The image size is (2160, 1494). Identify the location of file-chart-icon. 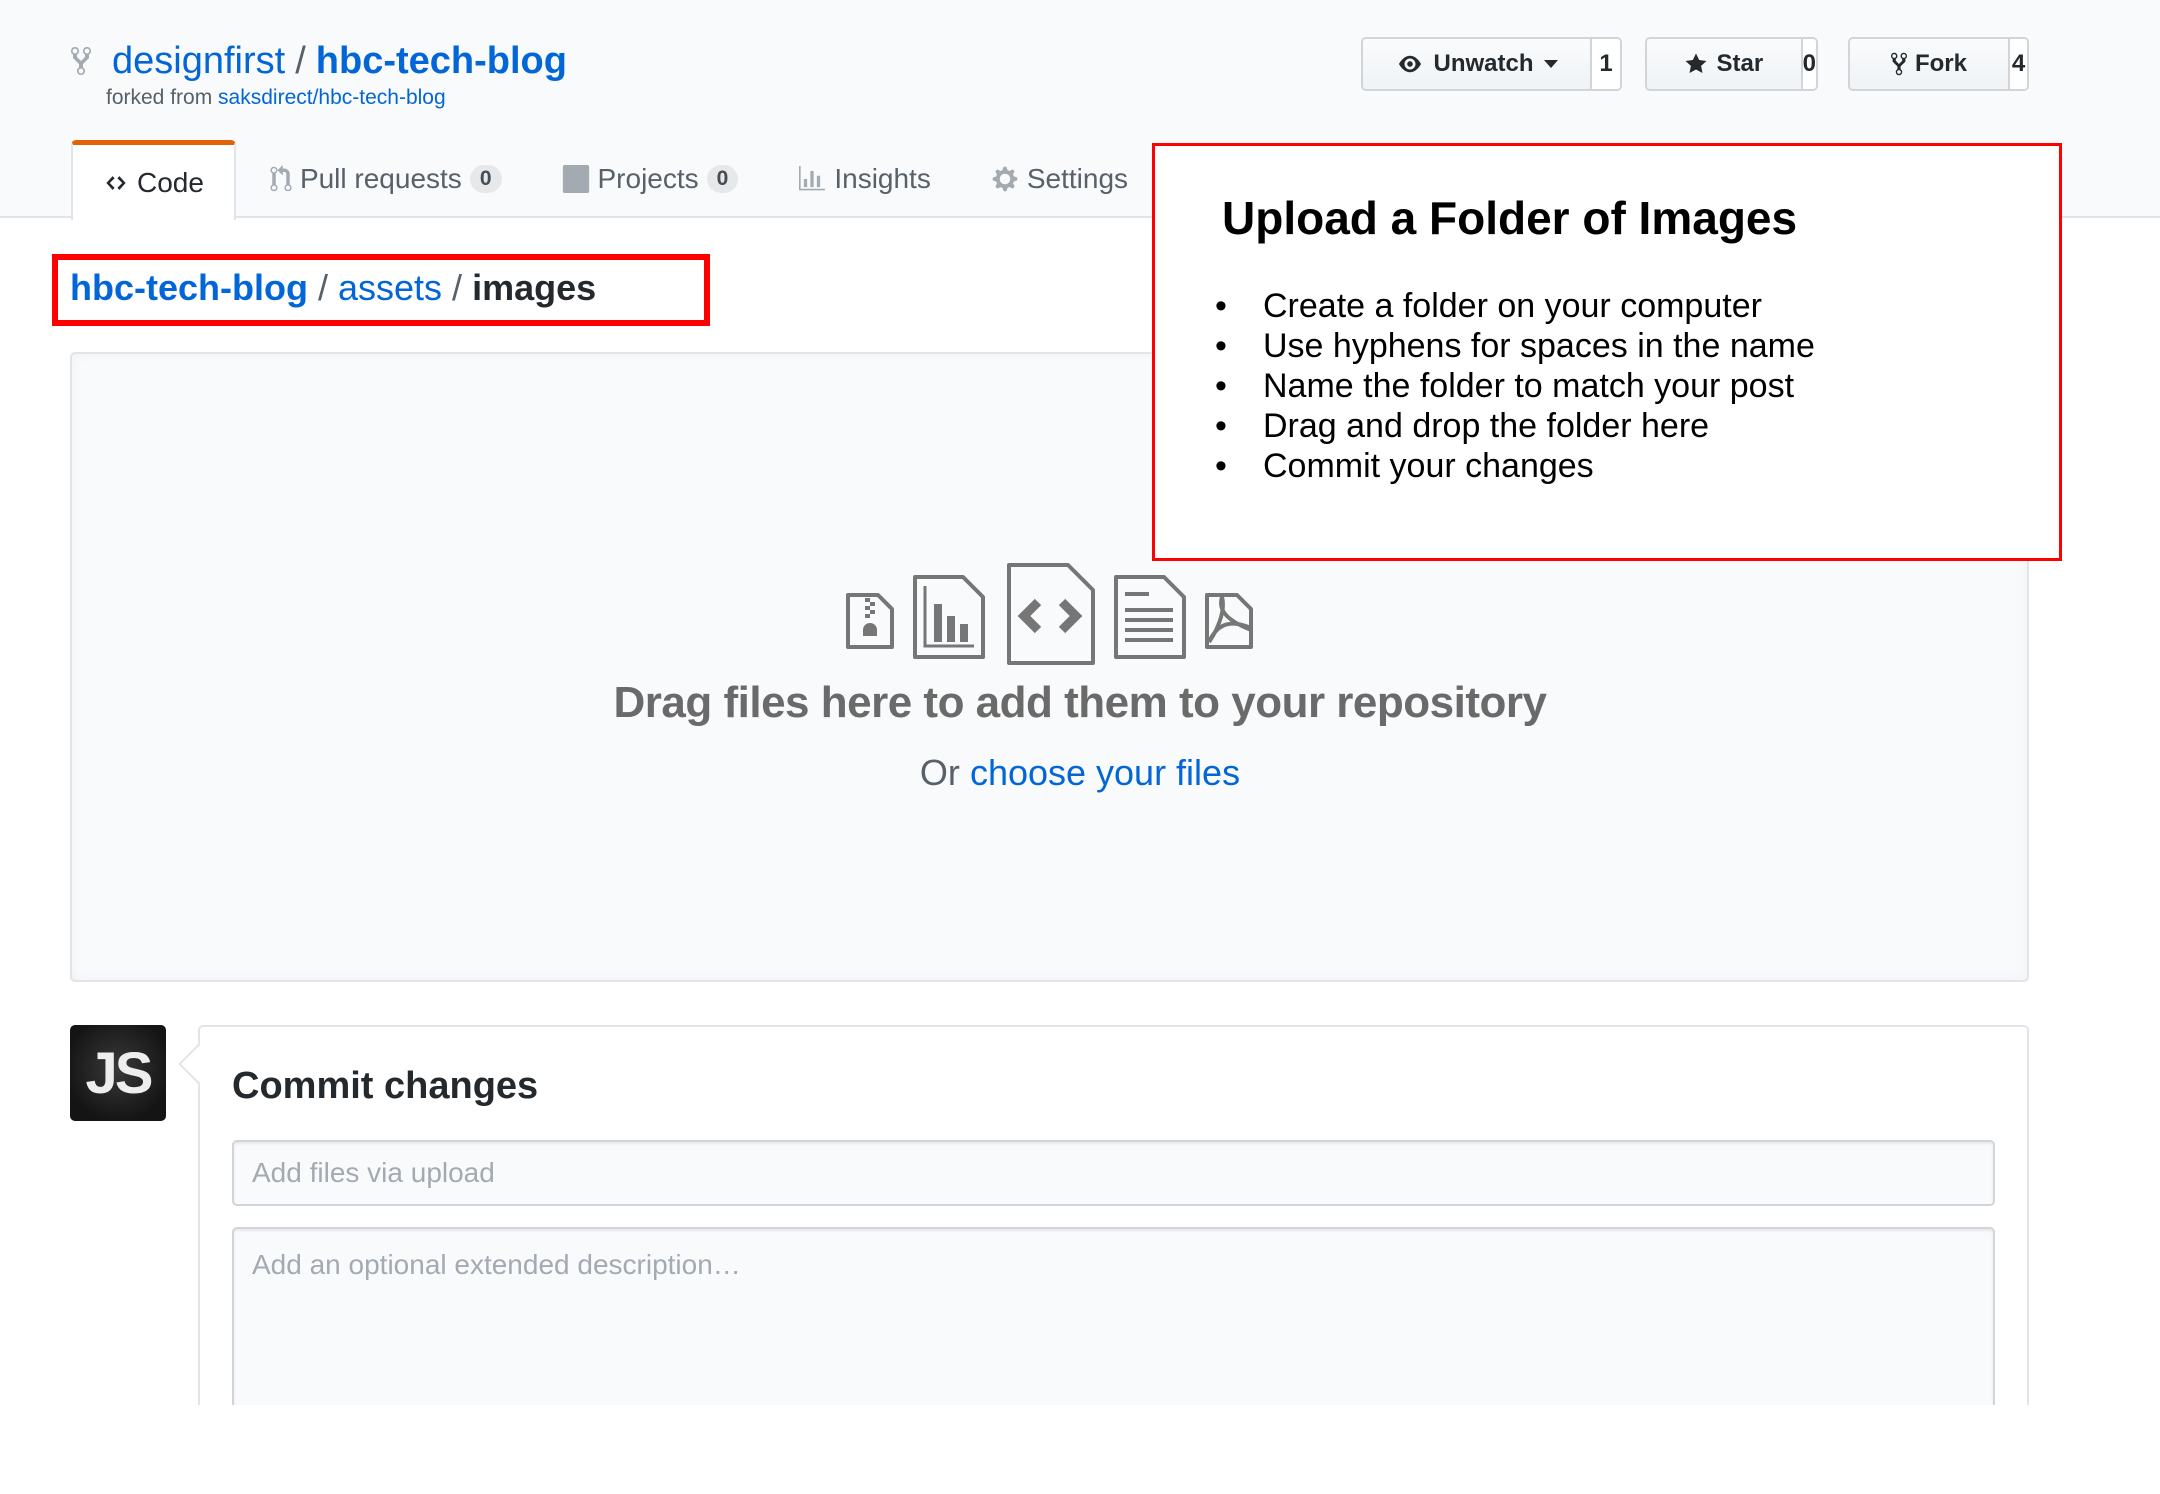
(949, 617).